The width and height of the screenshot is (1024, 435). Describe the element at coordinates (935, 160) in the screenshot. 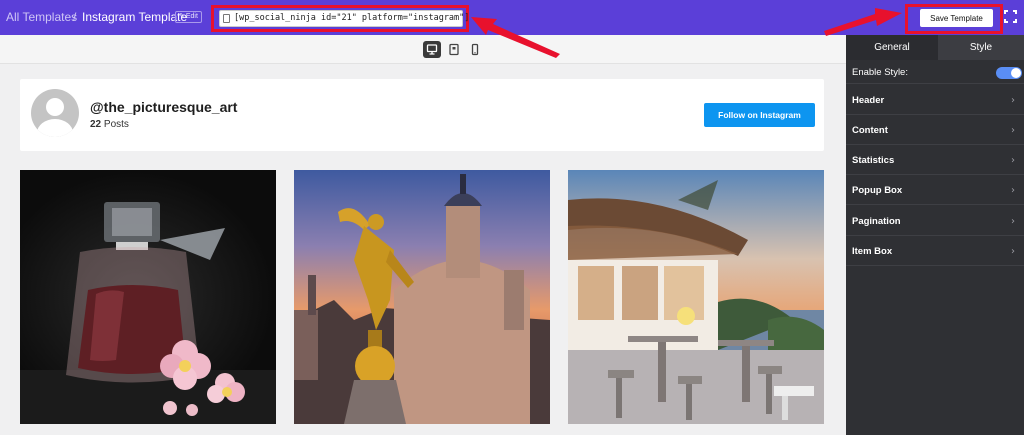

I see `section-statistics: Statistics ›` at that location.